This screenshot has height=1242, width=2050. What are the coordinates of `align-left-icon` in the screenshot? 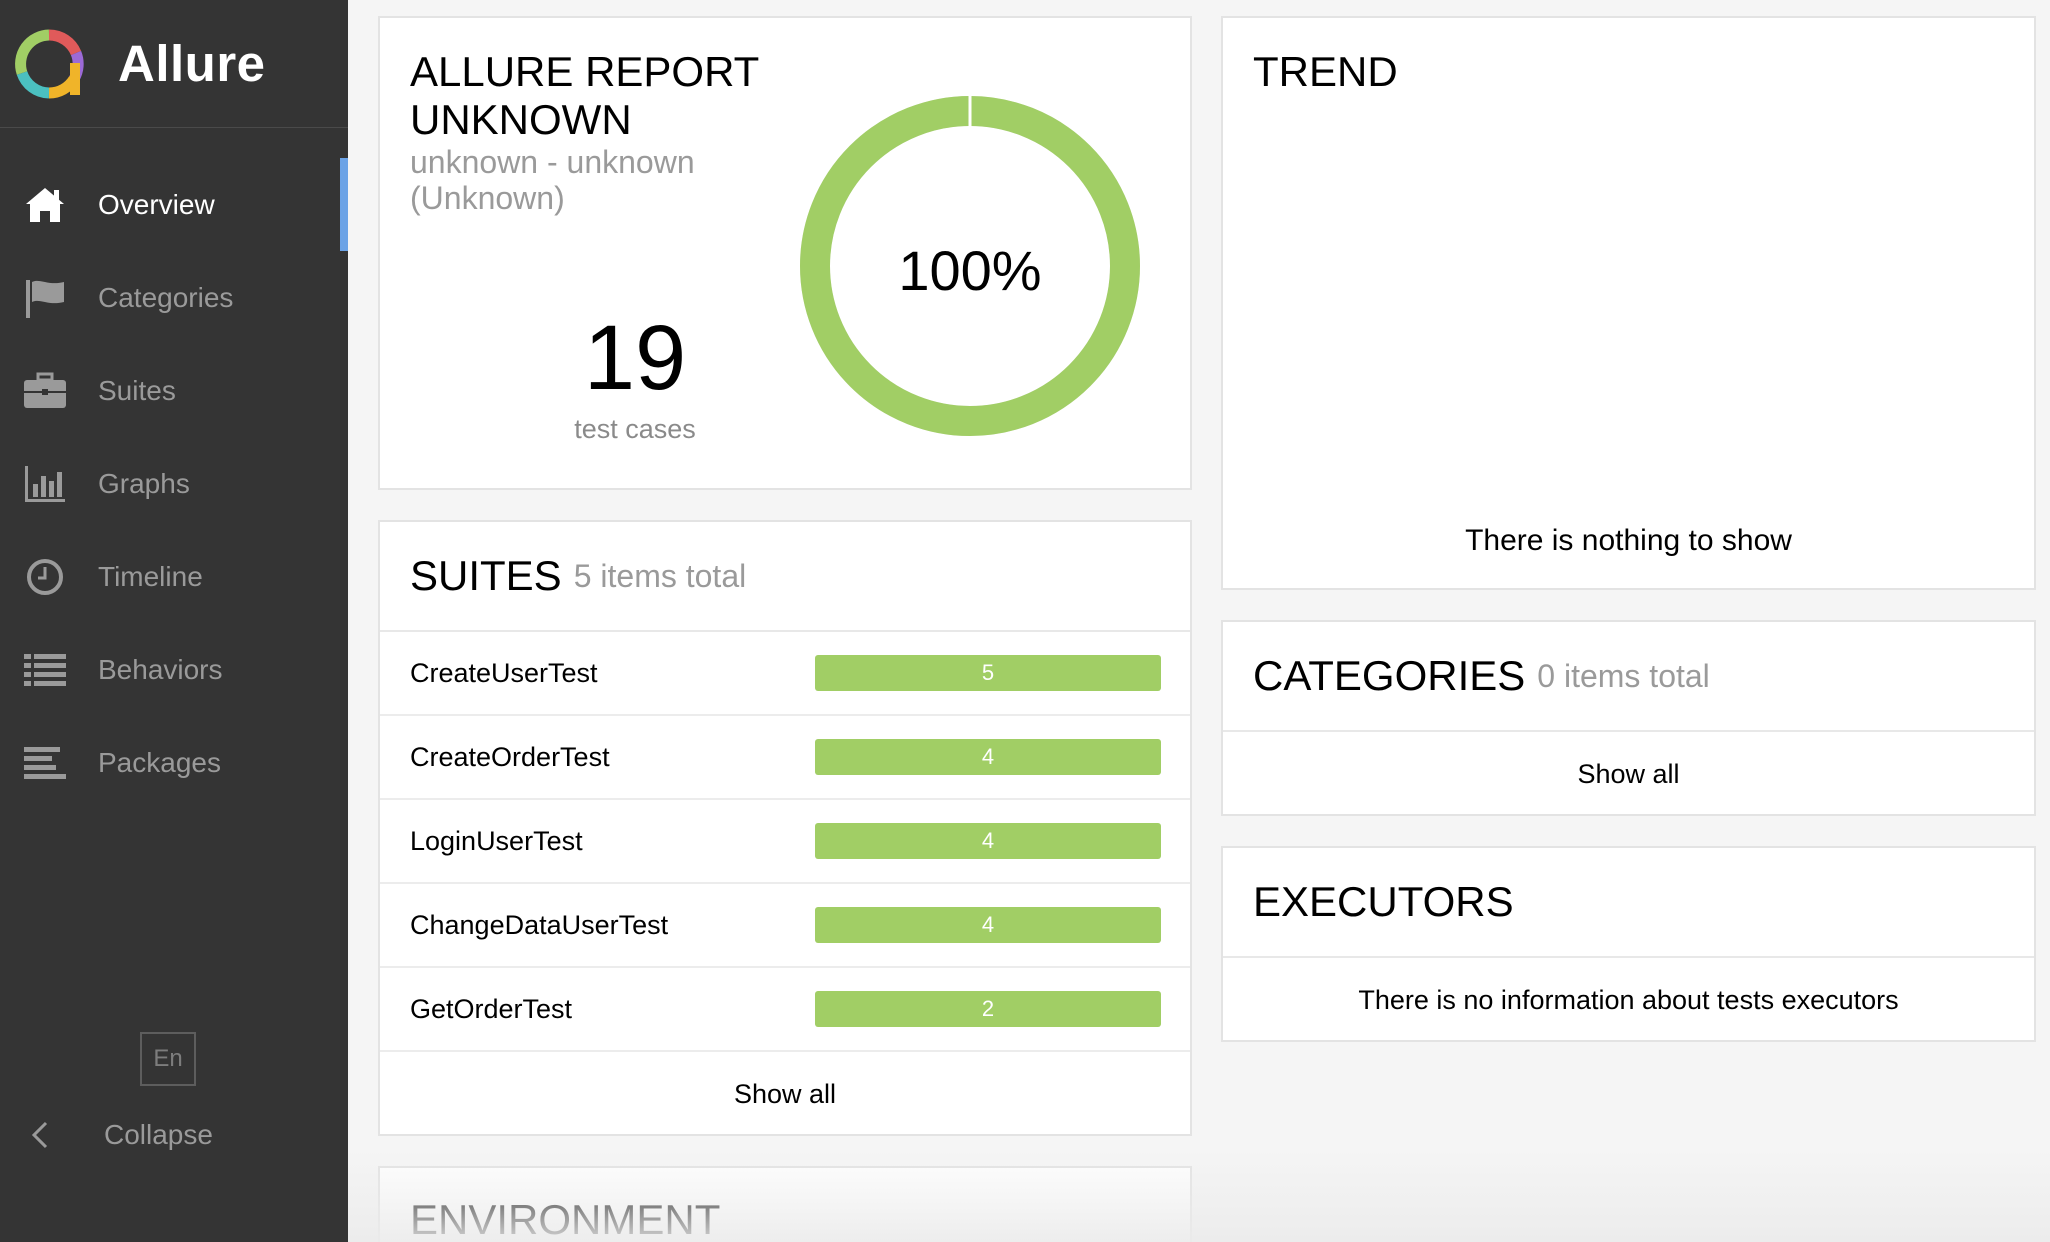 It's located at (45, 763).